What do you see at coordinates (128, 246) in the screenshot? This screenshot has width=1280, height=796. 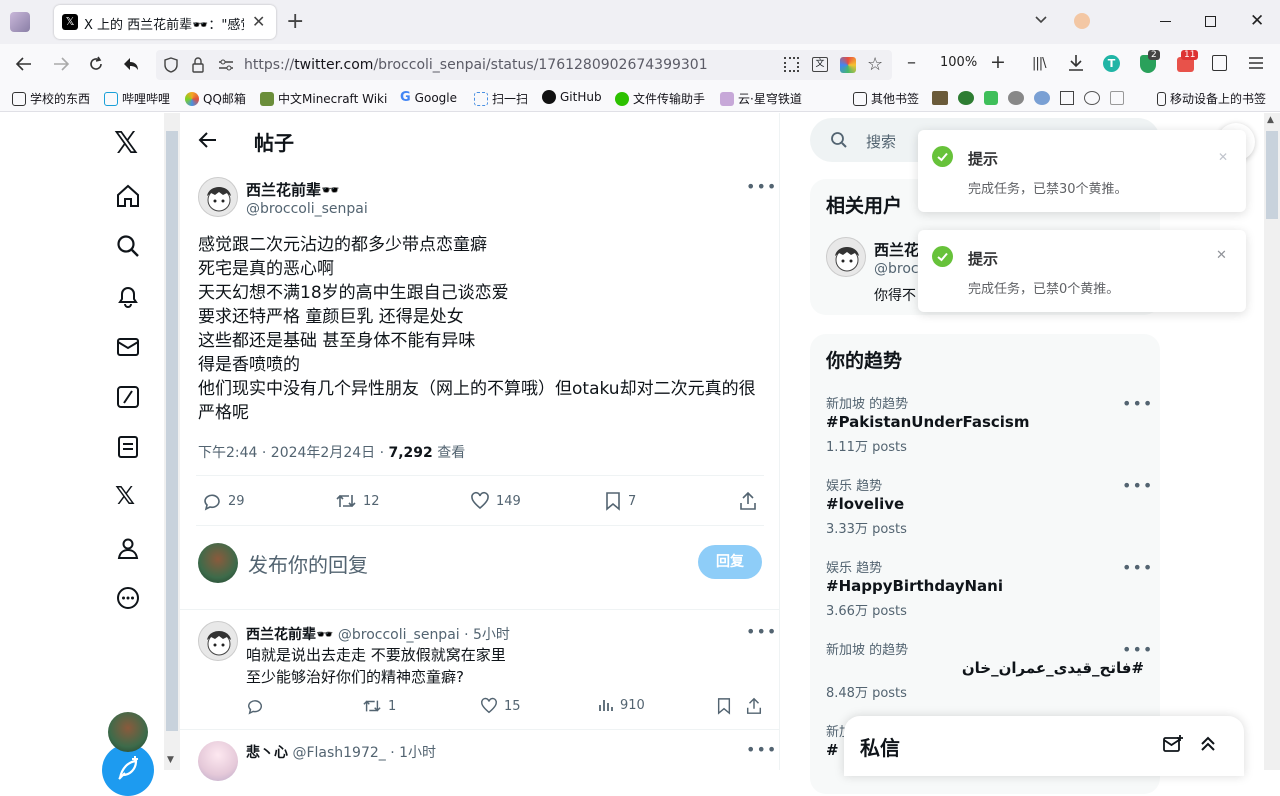 I see `search-icon` at bounding box center [128, 246].